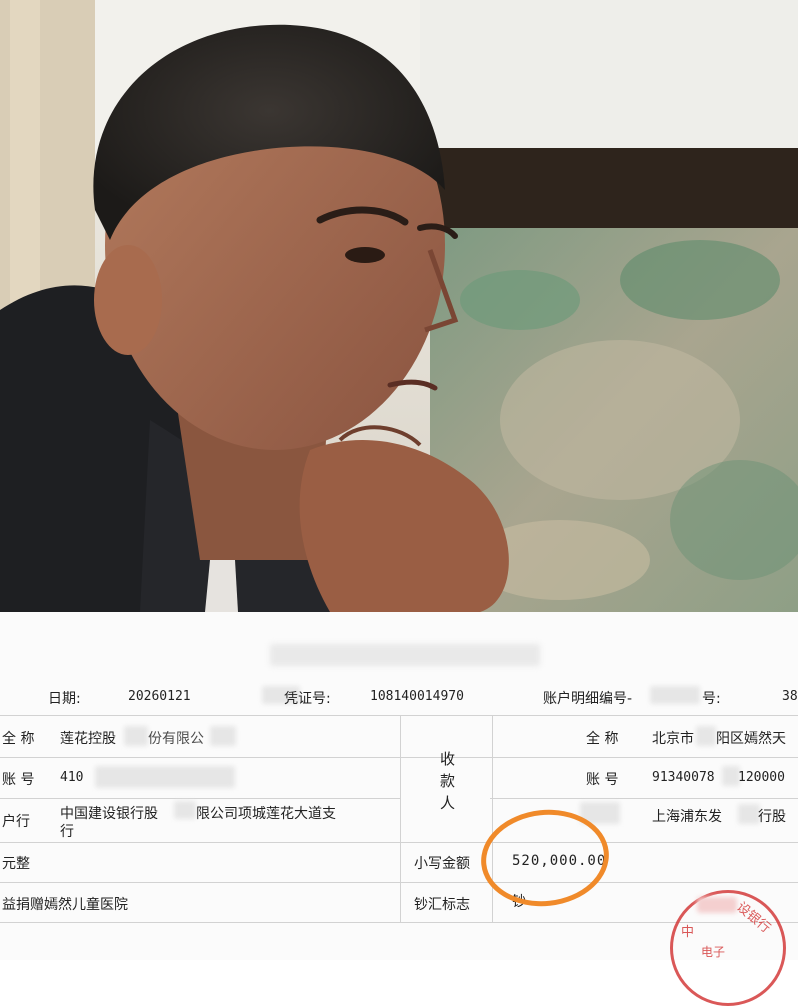 This screenshot has height=1006, width=798. Describe the element at coordinates (72, 777) in the screenshot. I see `payer-account-value: 410` at that location.